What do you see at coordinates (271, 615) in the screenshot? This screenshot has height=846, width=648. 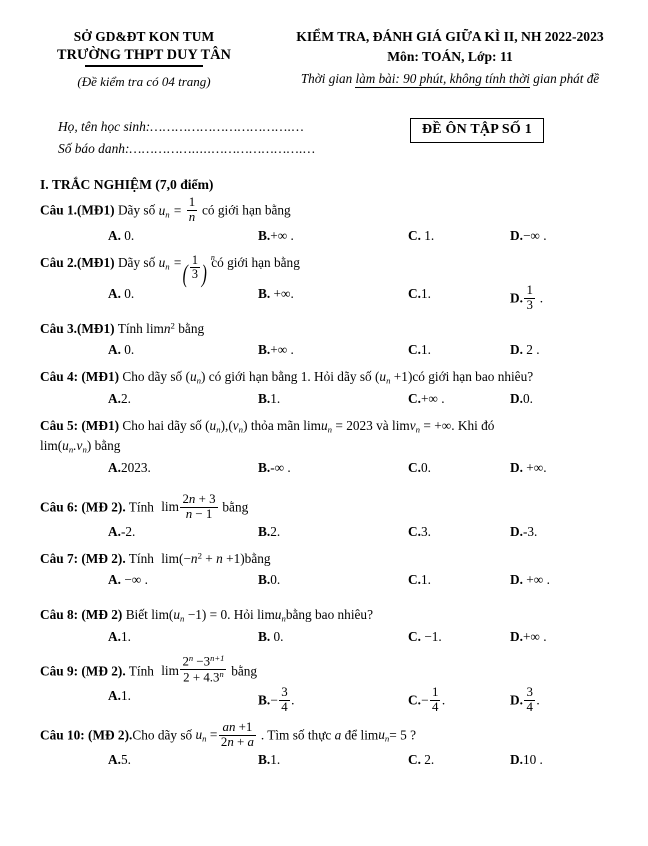 I see `question-8-lim2: limun` at bounding box center [271, 615].